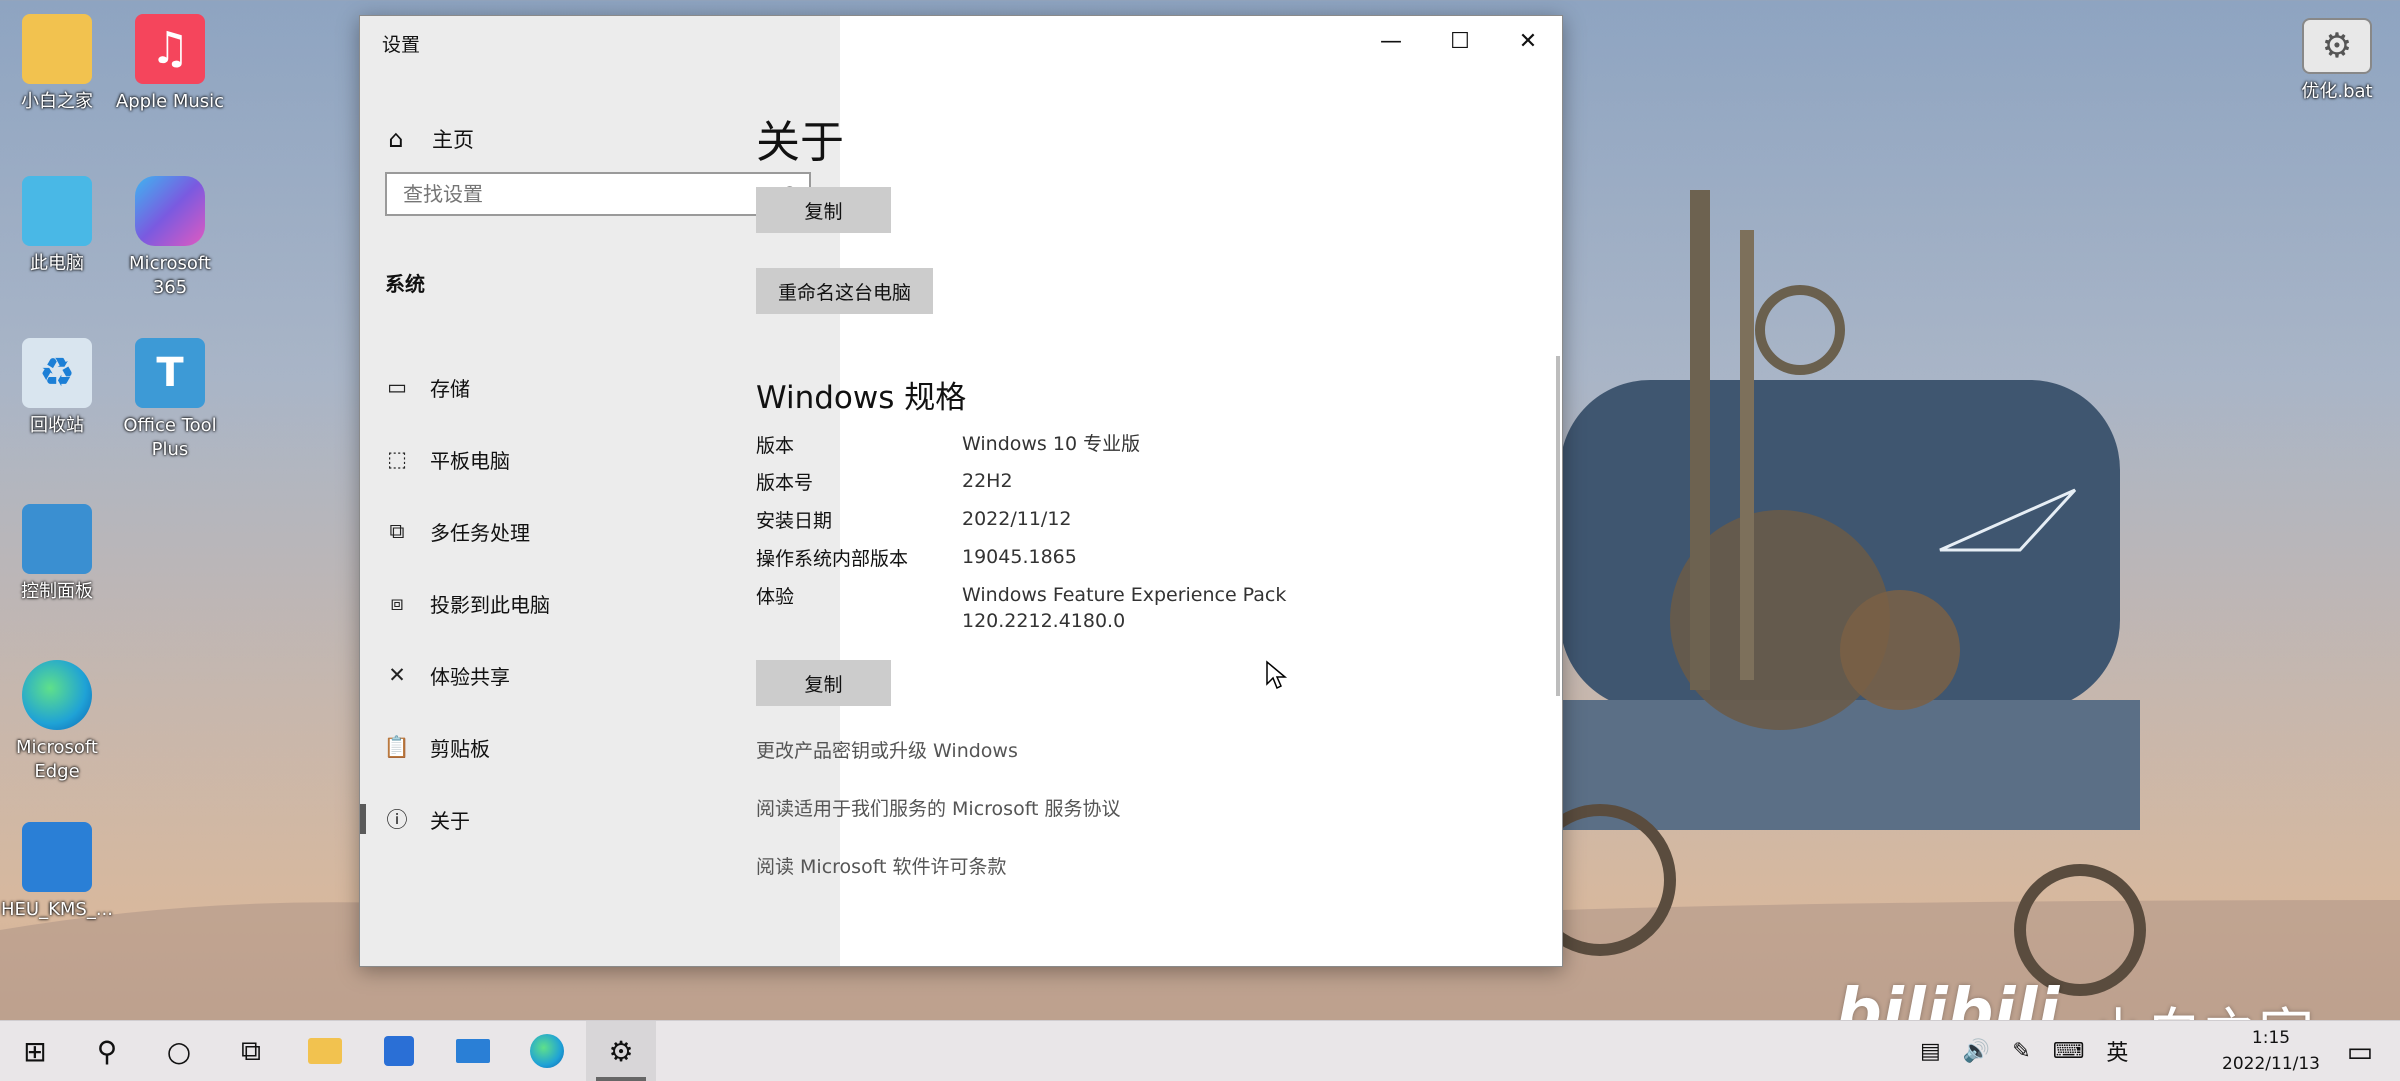  I want to click on home-icon: ⌂, so click(396, 139).